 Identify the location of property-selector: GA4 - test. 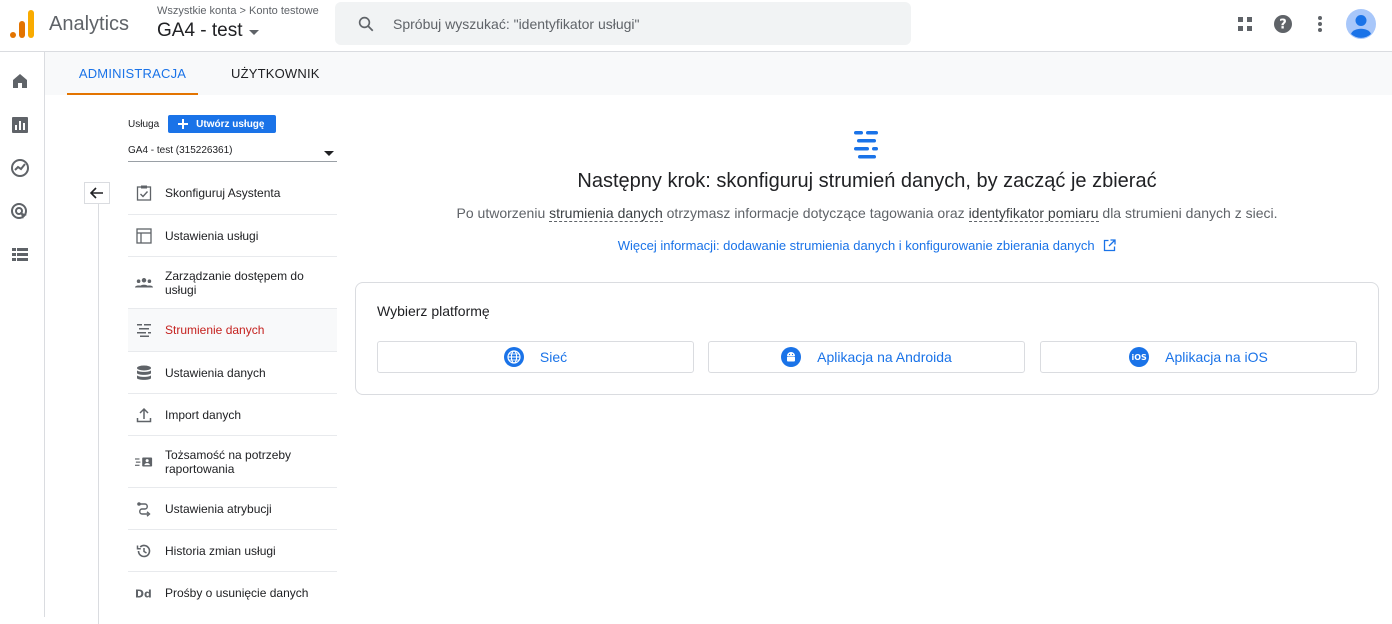
(208, 31).